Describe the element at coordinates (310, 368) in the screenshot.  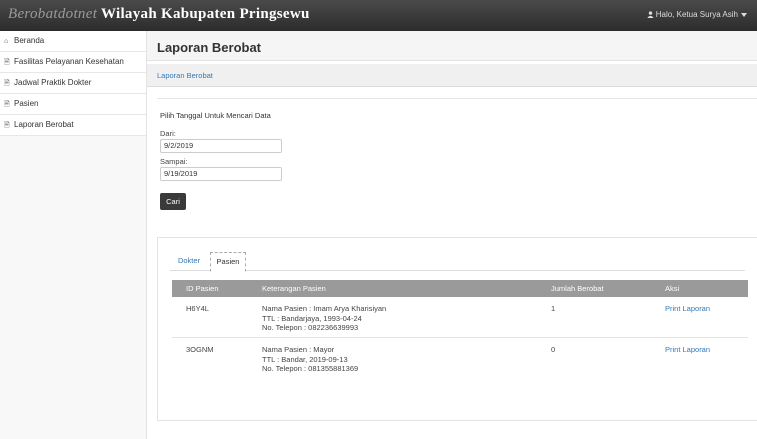
I see `patient-phone: No. Telepon : 081355881369` at that location.